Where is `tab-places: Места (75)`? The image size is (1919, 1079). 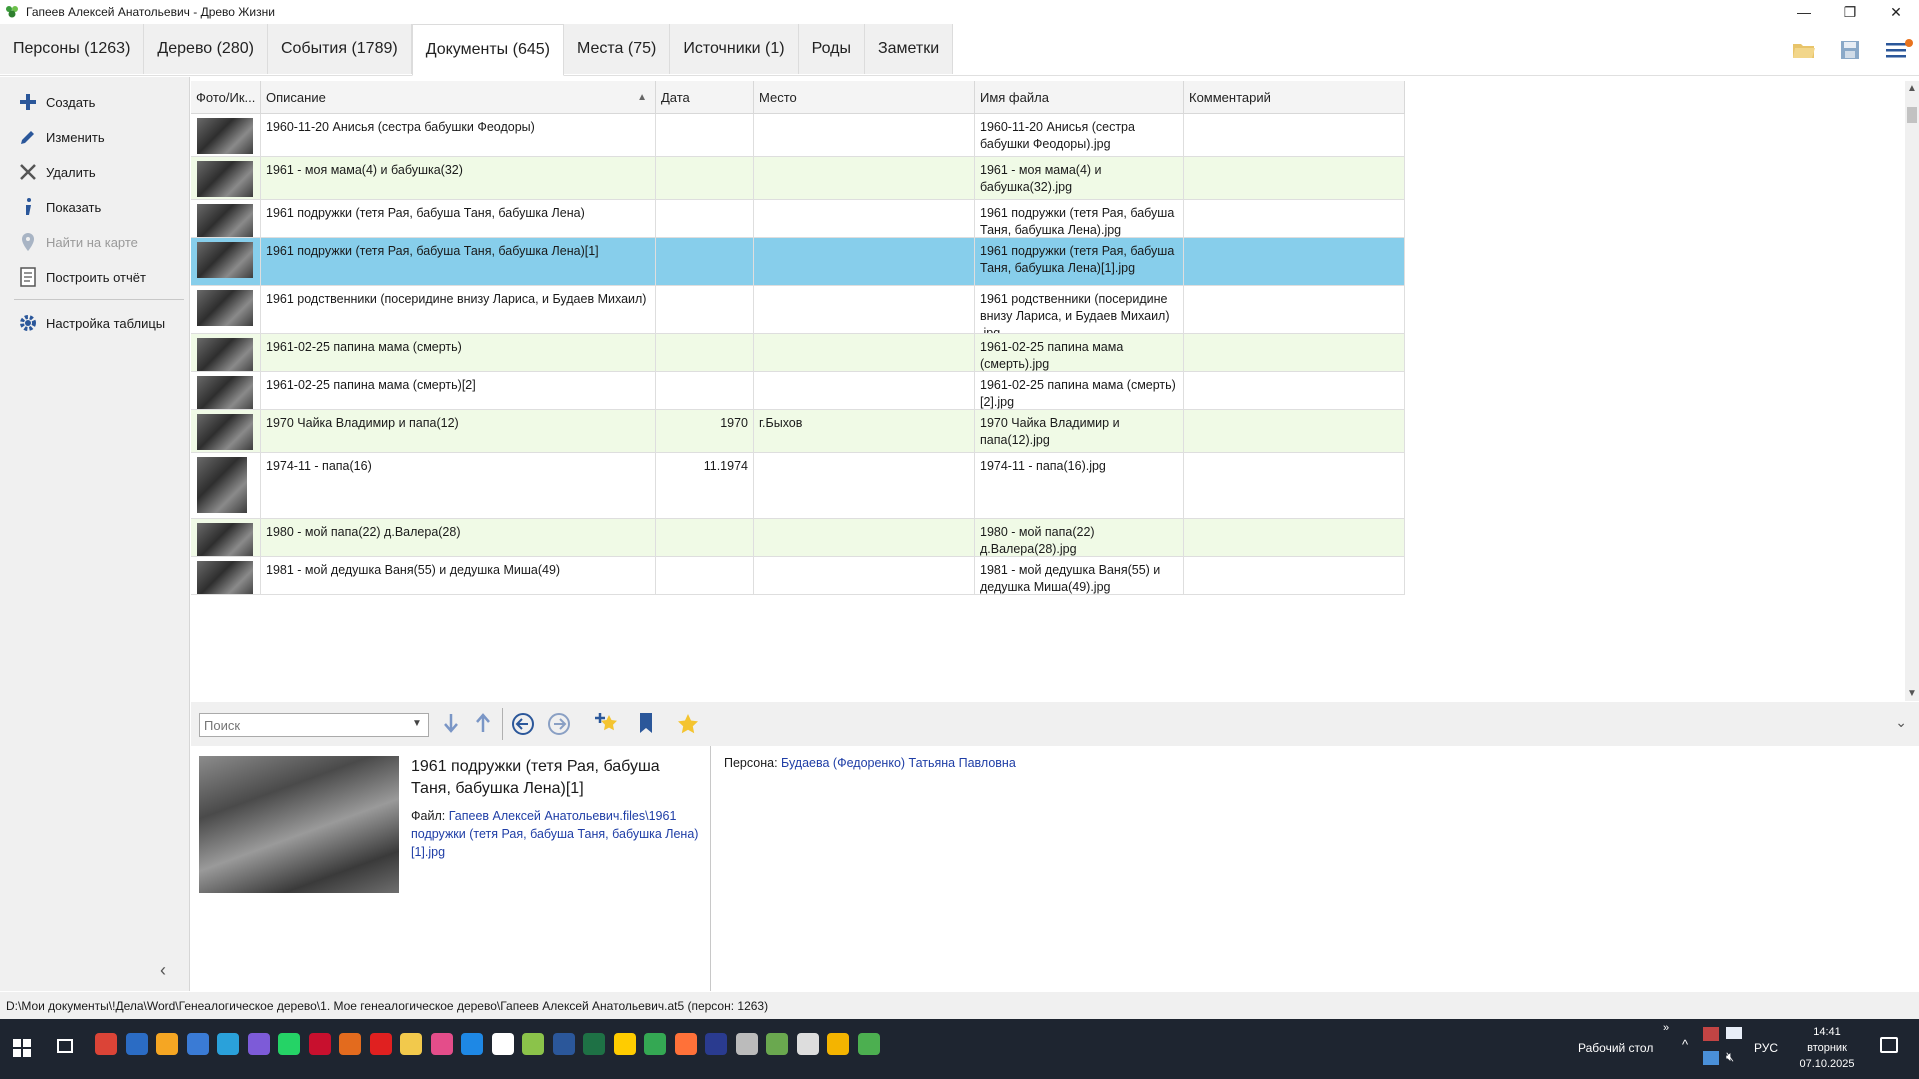
tab-places: Места (75) is located at coordinates (617, 49).